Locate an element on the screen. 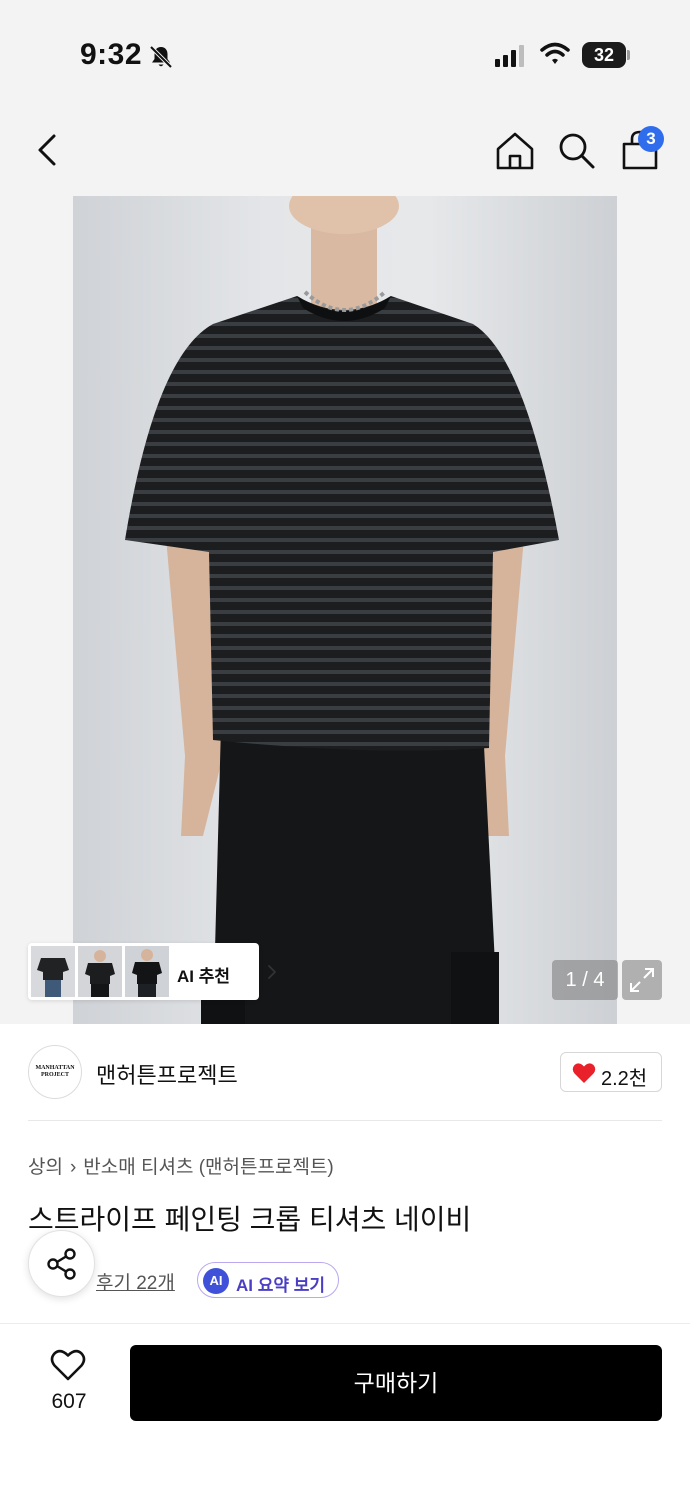 The image size is (690, 1500). brand-logo: MANHATTAN PROJECT is located at coordinates (55, 1072).